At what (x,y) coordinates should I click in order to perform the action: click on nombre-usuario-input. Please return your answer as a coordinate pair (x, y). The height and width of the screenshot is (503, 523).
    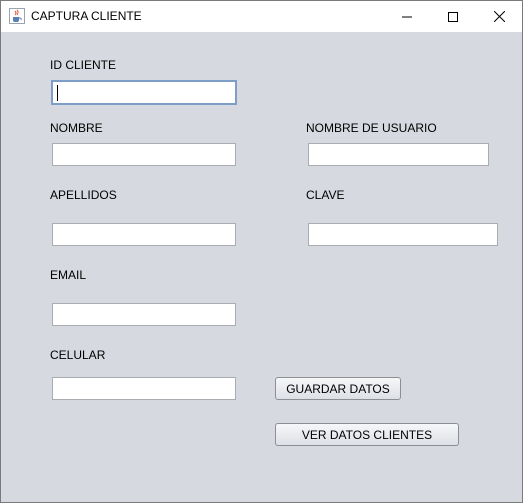
    Looking at the image, I should click on (398, 154).